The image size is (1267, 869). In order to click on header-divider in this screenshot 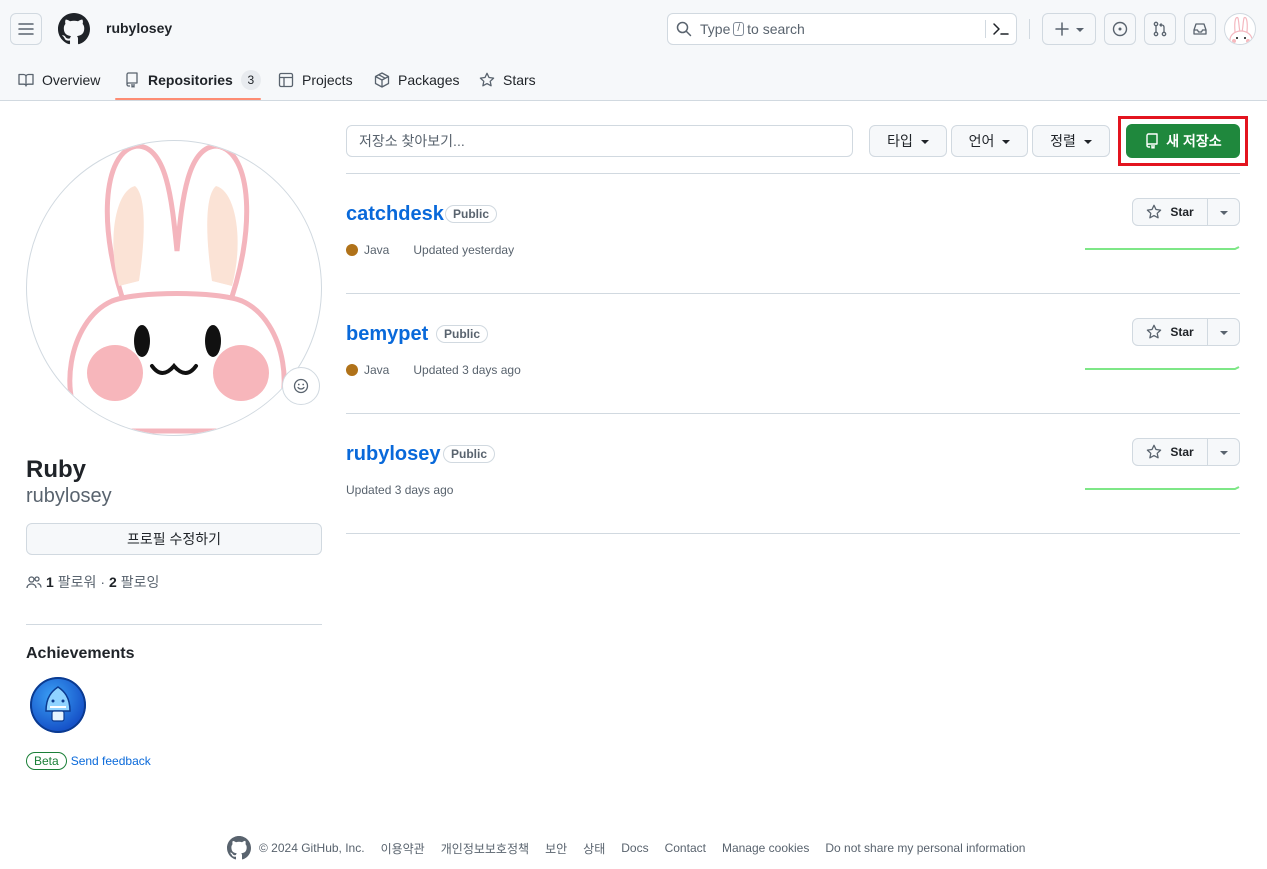, I will do `click(1029, 29)`.